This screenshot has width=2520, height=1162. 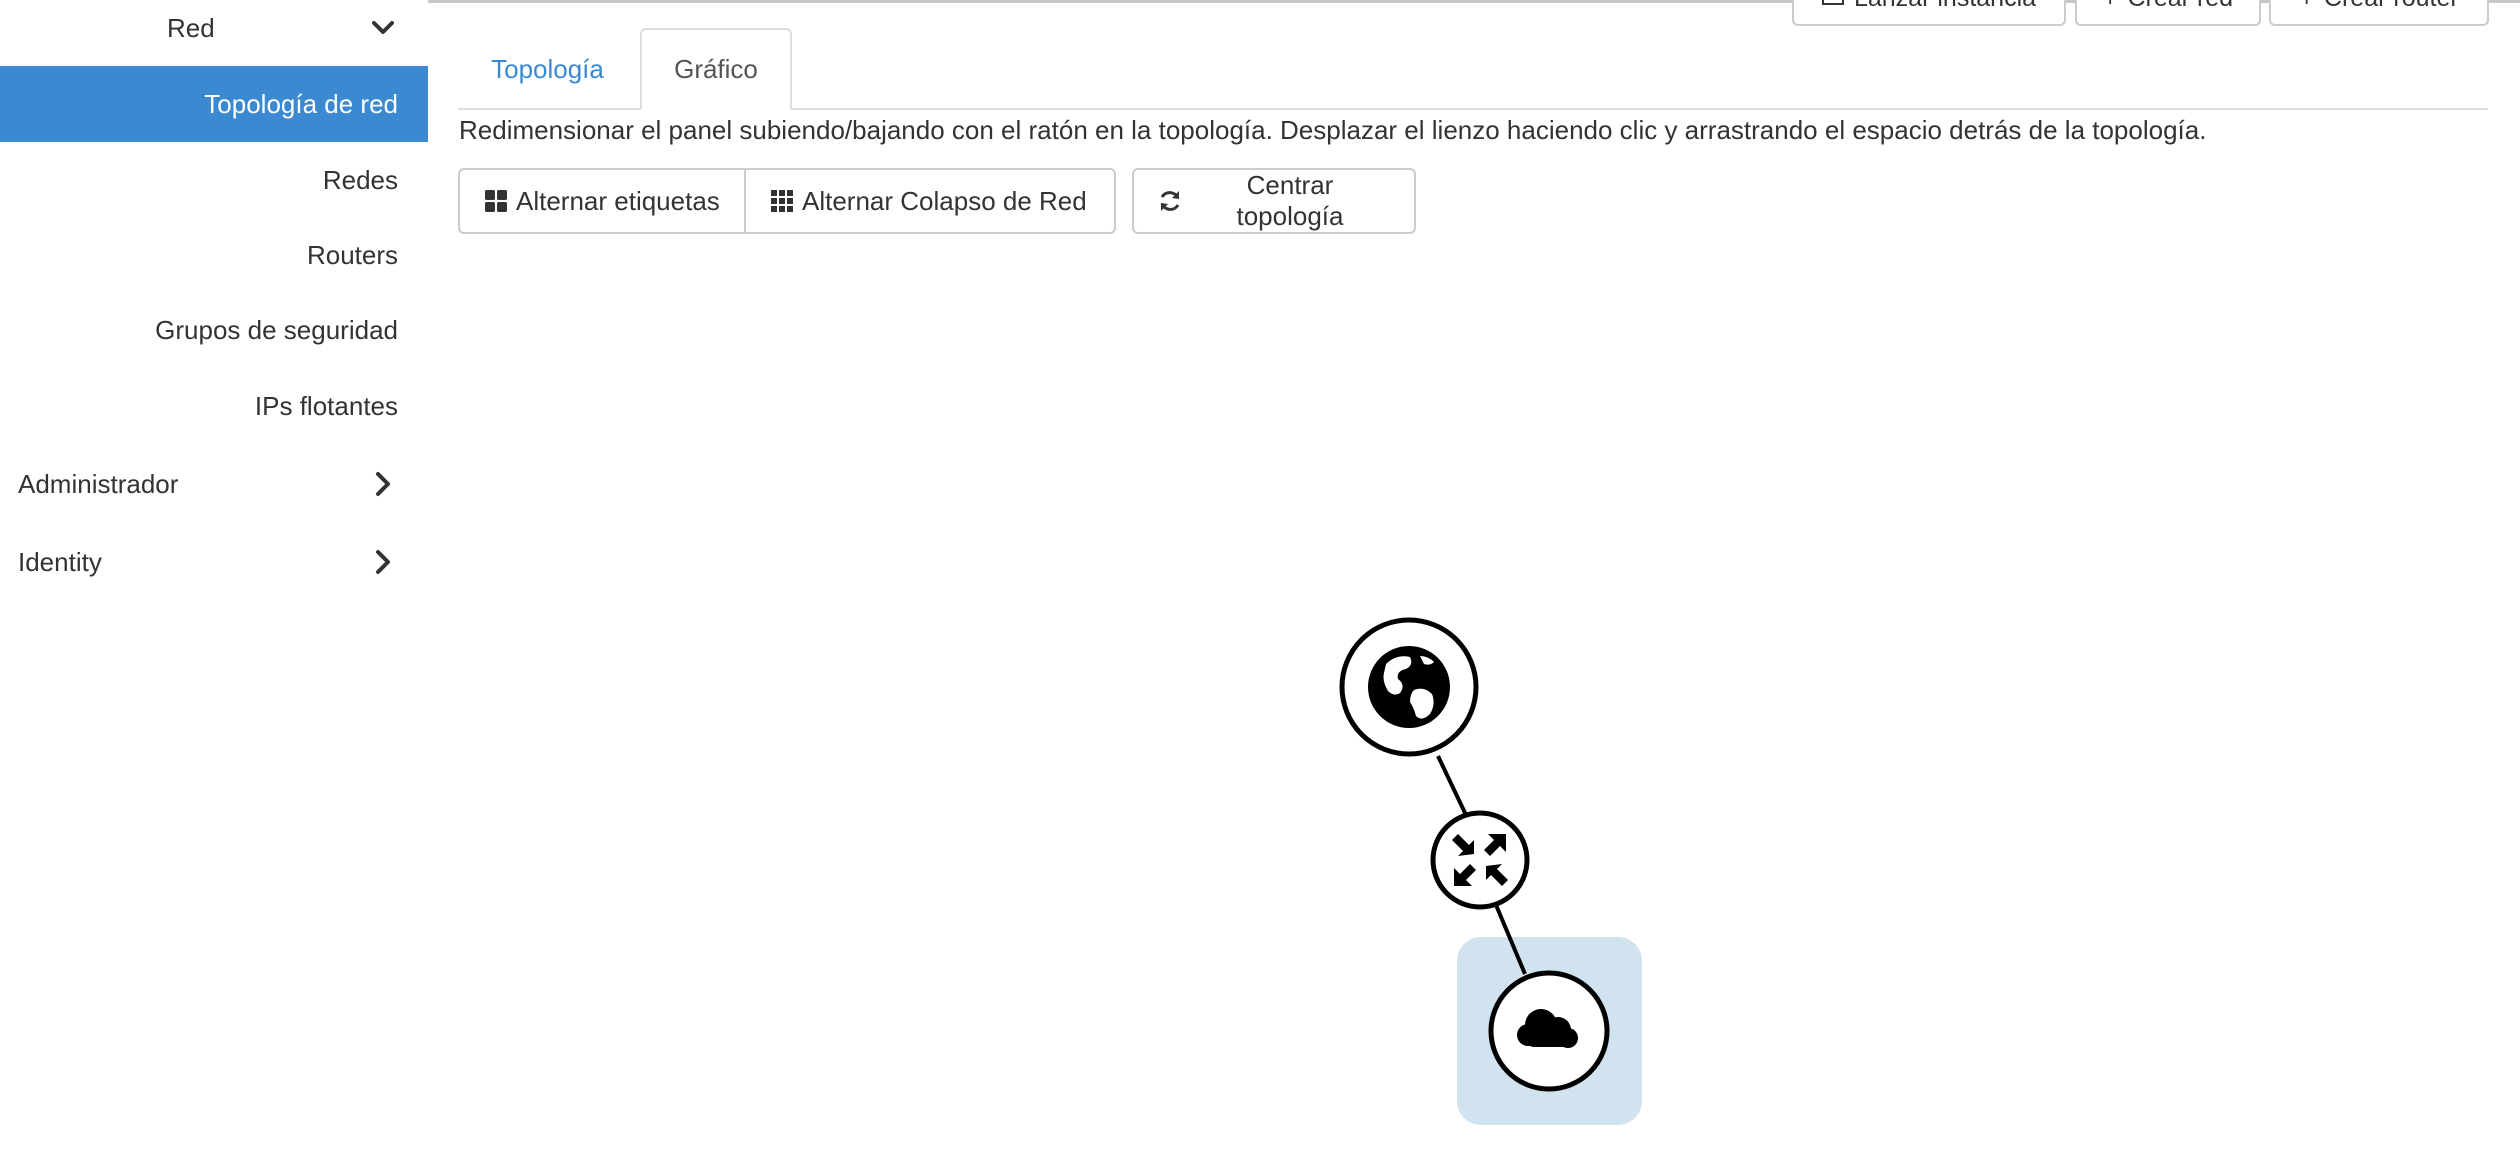 What do you see at coordinates (1290, 200) in the screenshot?
I see `center-topology-label: Centrar topología` at bounding box center [1290, 200].